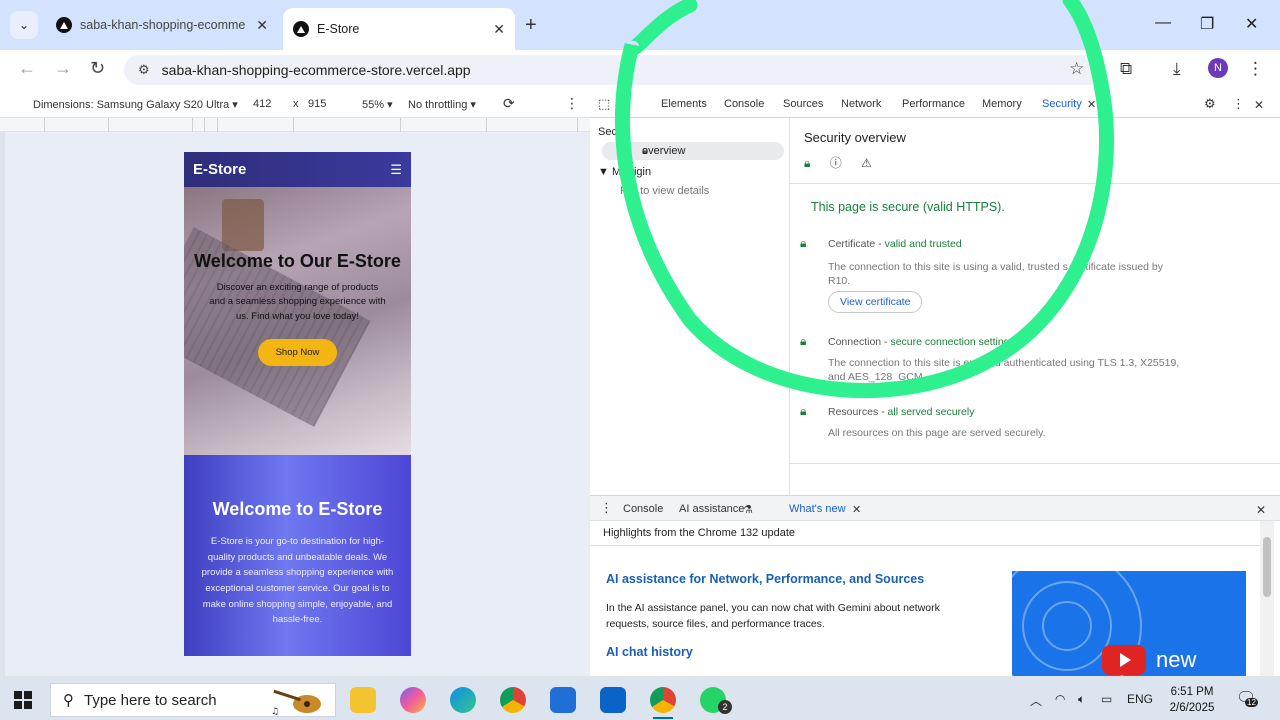 Image resolution: width=1280 pixels, height=720 pixels. I want to click on certificate-label: Certificate -, so click(856, 244).